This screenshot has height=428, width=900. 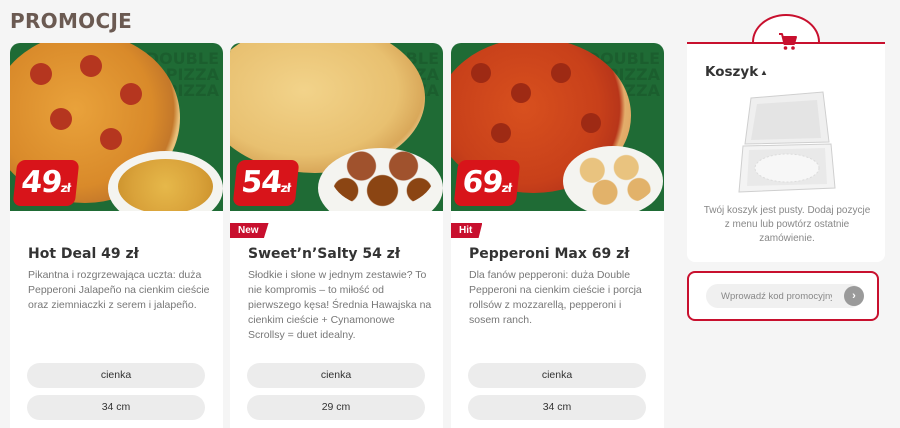 I want to click on product-image: DOUBLE PIZZA PIZZA 69zł, so click(x=557, y=127).